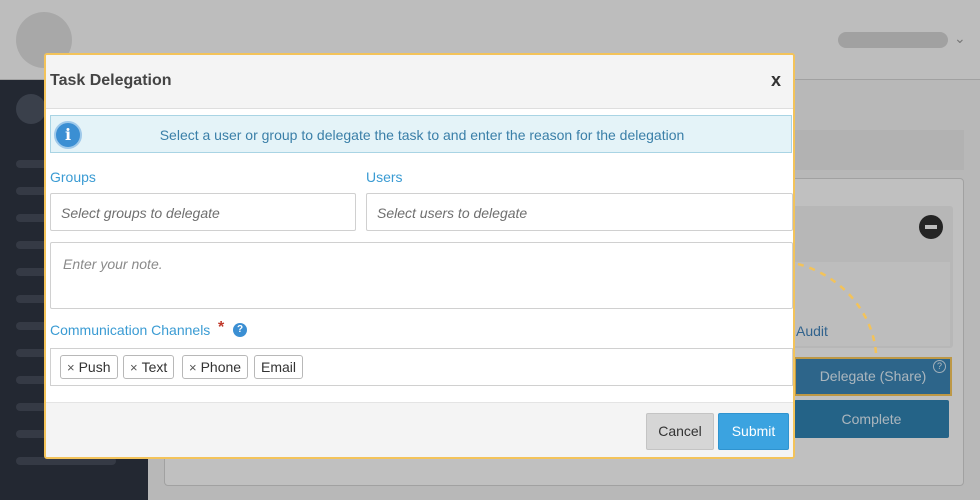 The width and height of the screenshot is (980, 500). What do you see at coordinates (421, 275) in the screenshot?
I see `note-textarea: Enter your note.` at bounding box center [421, 275].